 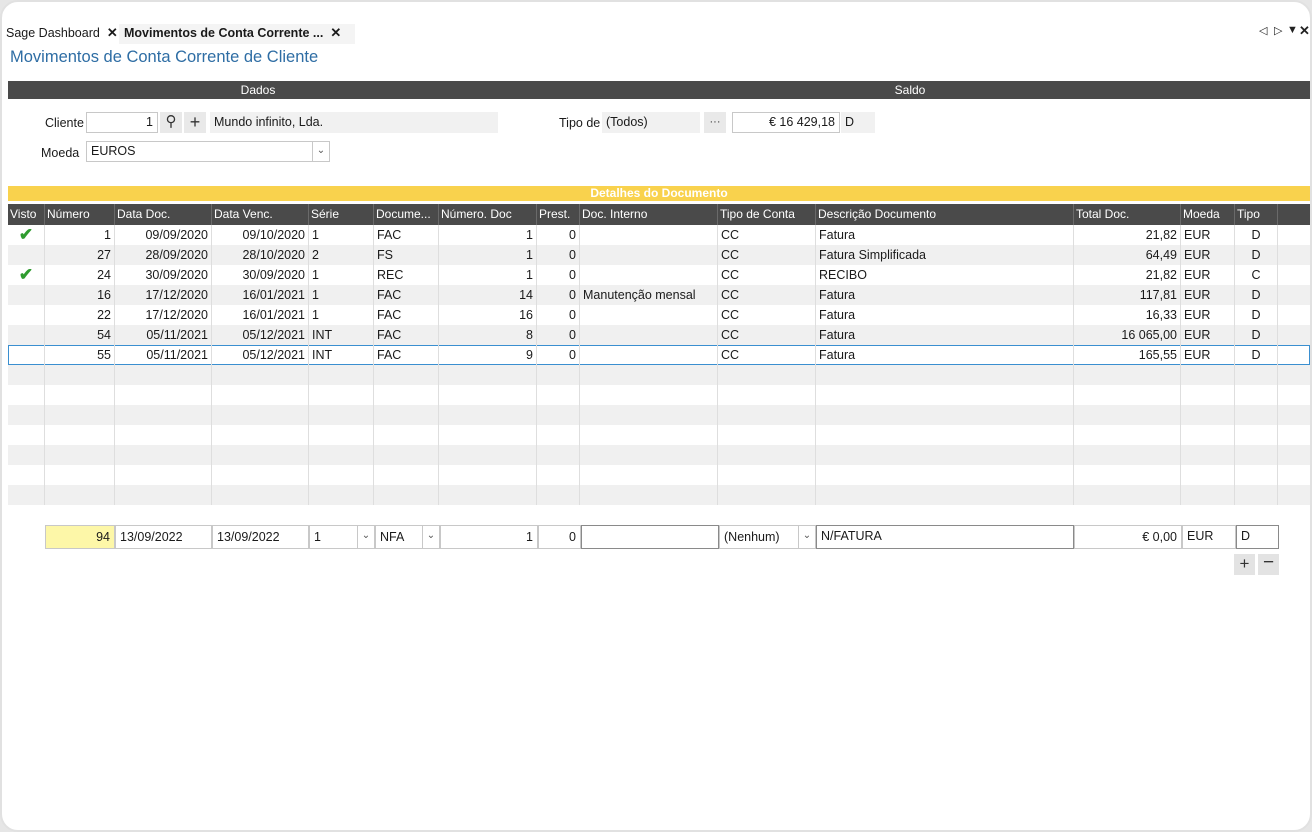 I want to click on cell-data-venc: 30/09/2020, so click(x=260, y=275).